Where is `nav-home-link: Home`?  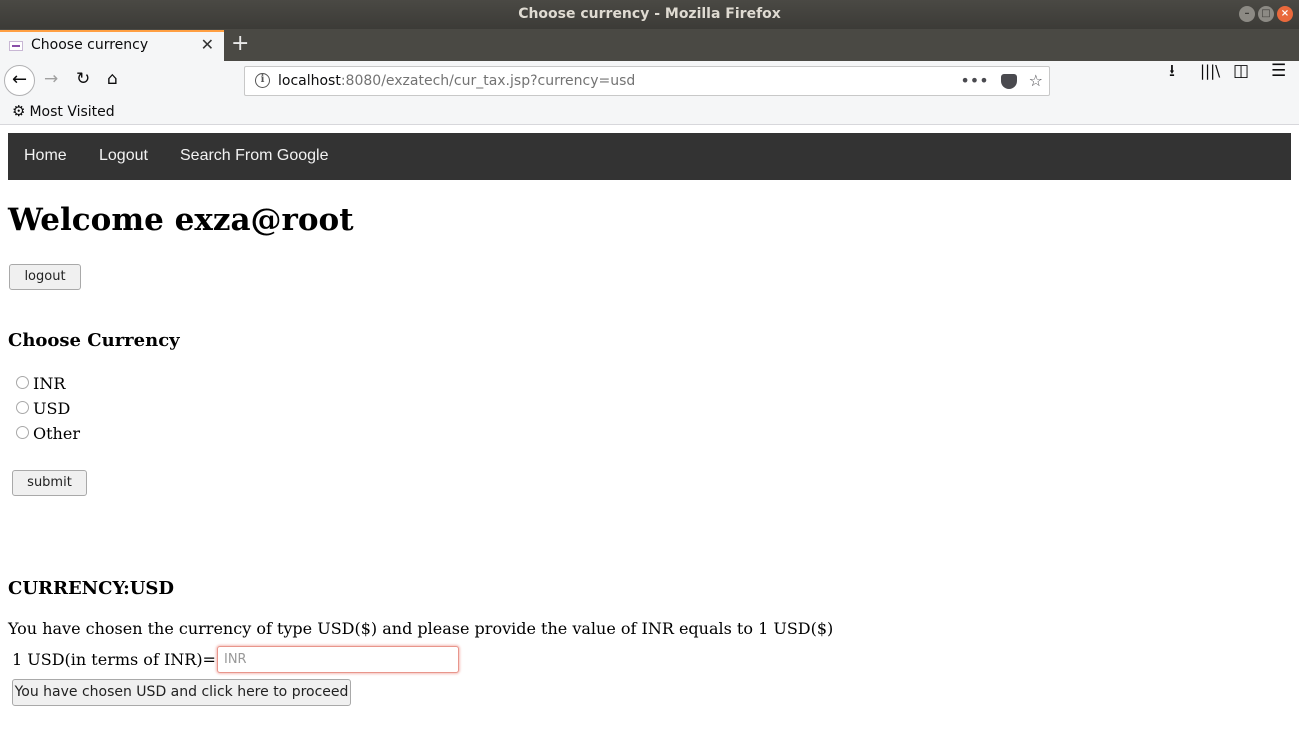
nav-home-link: Home is located at coordinates (45, 156).